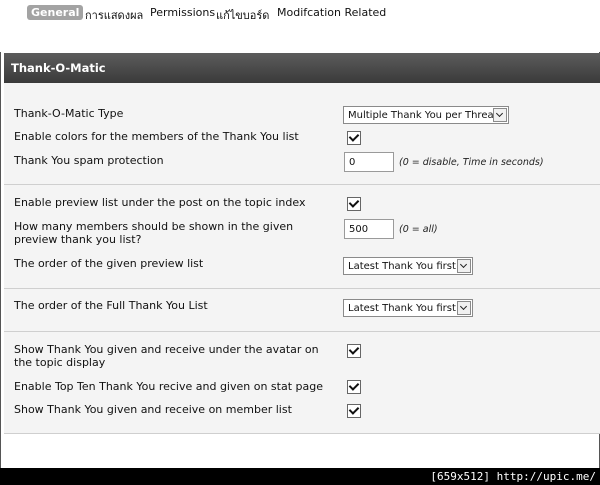 Image resolution: width=600 pixels, height=485 pixels. Describe the element at coordinates (55, 12) in the screenshot. I see `tab-general: General` at that location.